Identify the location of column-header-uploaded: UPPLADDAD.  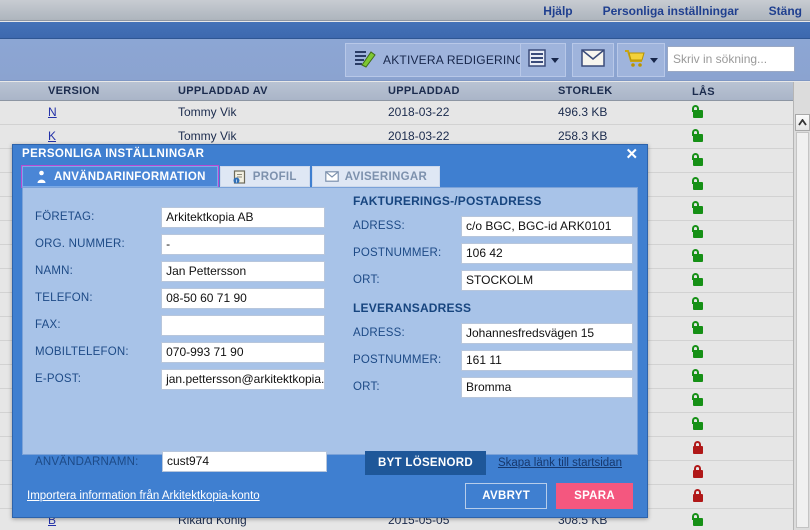
(424, 91).